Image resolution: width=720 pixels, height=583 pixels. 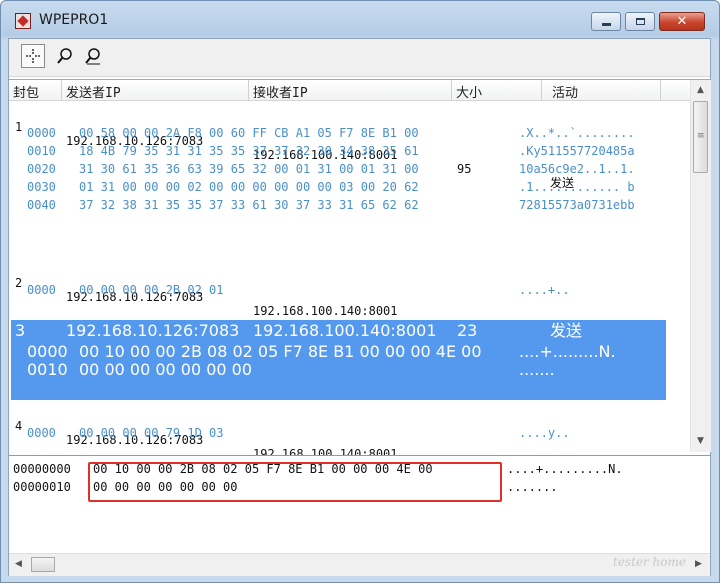 What do you see at coordinates (295, 482) in the screenshot?
I see `highlight-box` at bounding box center [295, 482].